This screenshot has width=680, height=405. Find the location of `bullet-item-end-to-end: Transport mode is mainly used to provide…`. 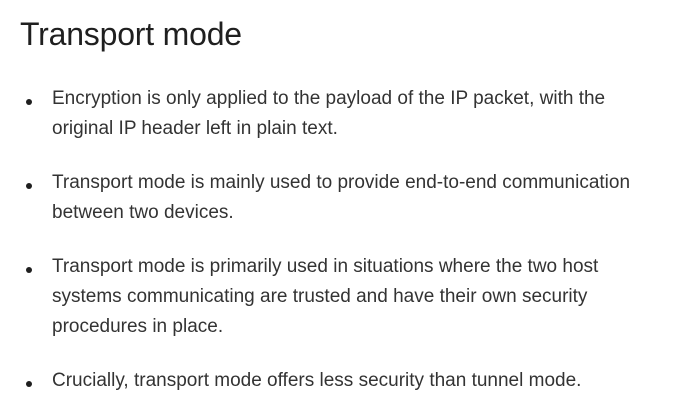

bullet-item-end-to-end: Transport mode is mainly used to provide… is located at coordinates (340, 198).